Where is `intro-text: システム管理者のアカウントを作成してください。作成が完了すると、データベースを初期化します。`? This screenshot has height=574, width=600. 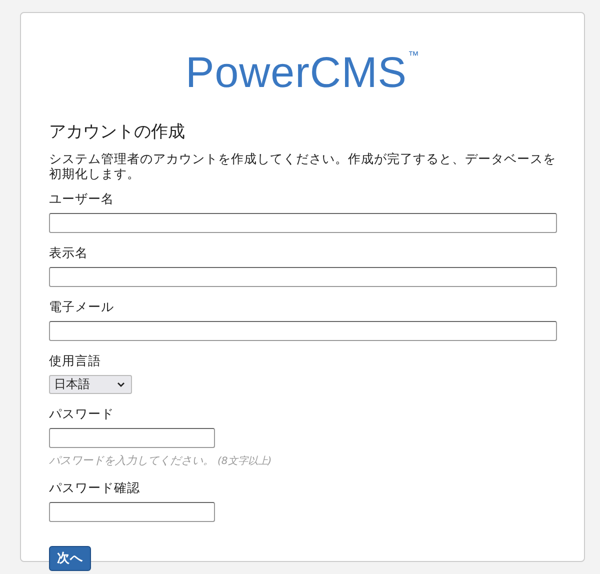
intro-text: システム管理者のアカウントを作成してください。作成が完了すると、データベースを初期化します。 is located at coordinates (302, 166).